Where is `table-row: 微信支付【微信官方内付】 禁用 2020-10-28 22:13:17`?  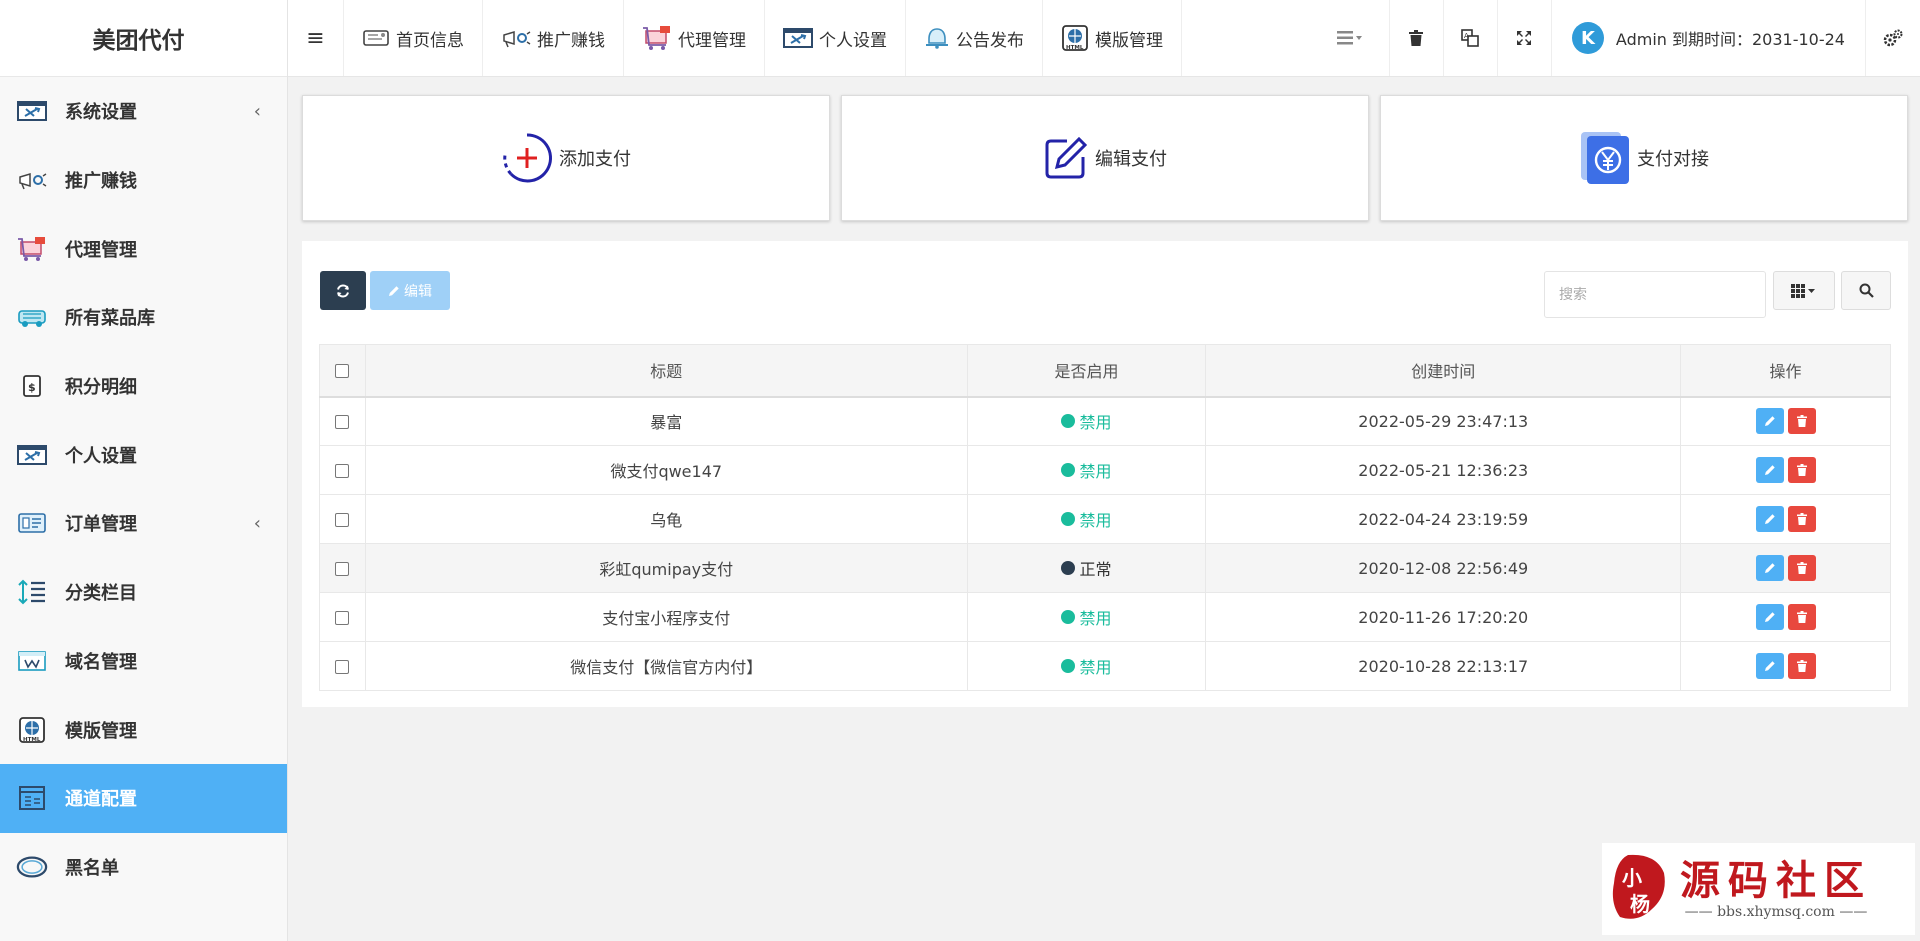
table-row: 微信支付【微信官方内付】 禁用 2020-10-28 22:13:17 is located at coordinates (1105, 666).